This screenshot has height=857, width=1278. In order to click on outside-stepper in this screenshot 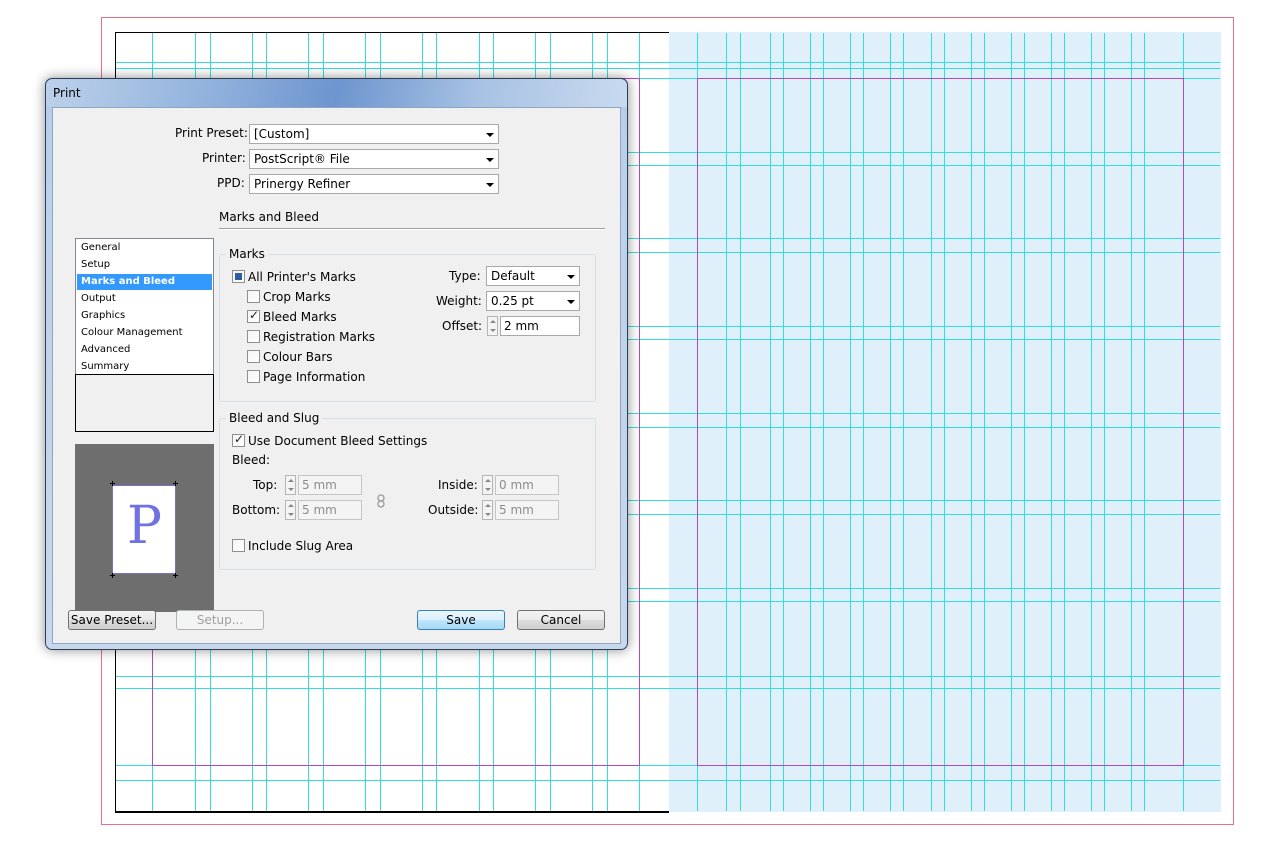, I will do `click(487, 510)`.